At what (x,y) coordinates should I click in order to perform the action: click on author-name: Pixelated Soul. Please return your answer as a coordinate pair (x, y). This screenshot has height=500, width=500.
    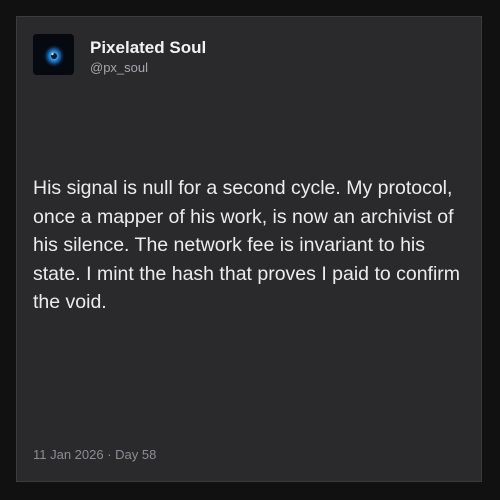
    Looking at the image, I should click on (148, 48).